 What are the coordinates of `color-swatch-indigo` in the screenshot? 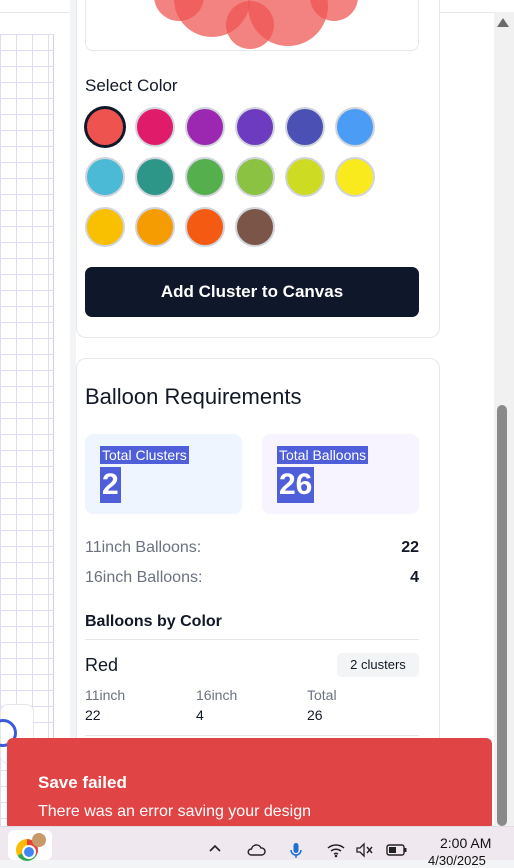 It's located at (305, 127).